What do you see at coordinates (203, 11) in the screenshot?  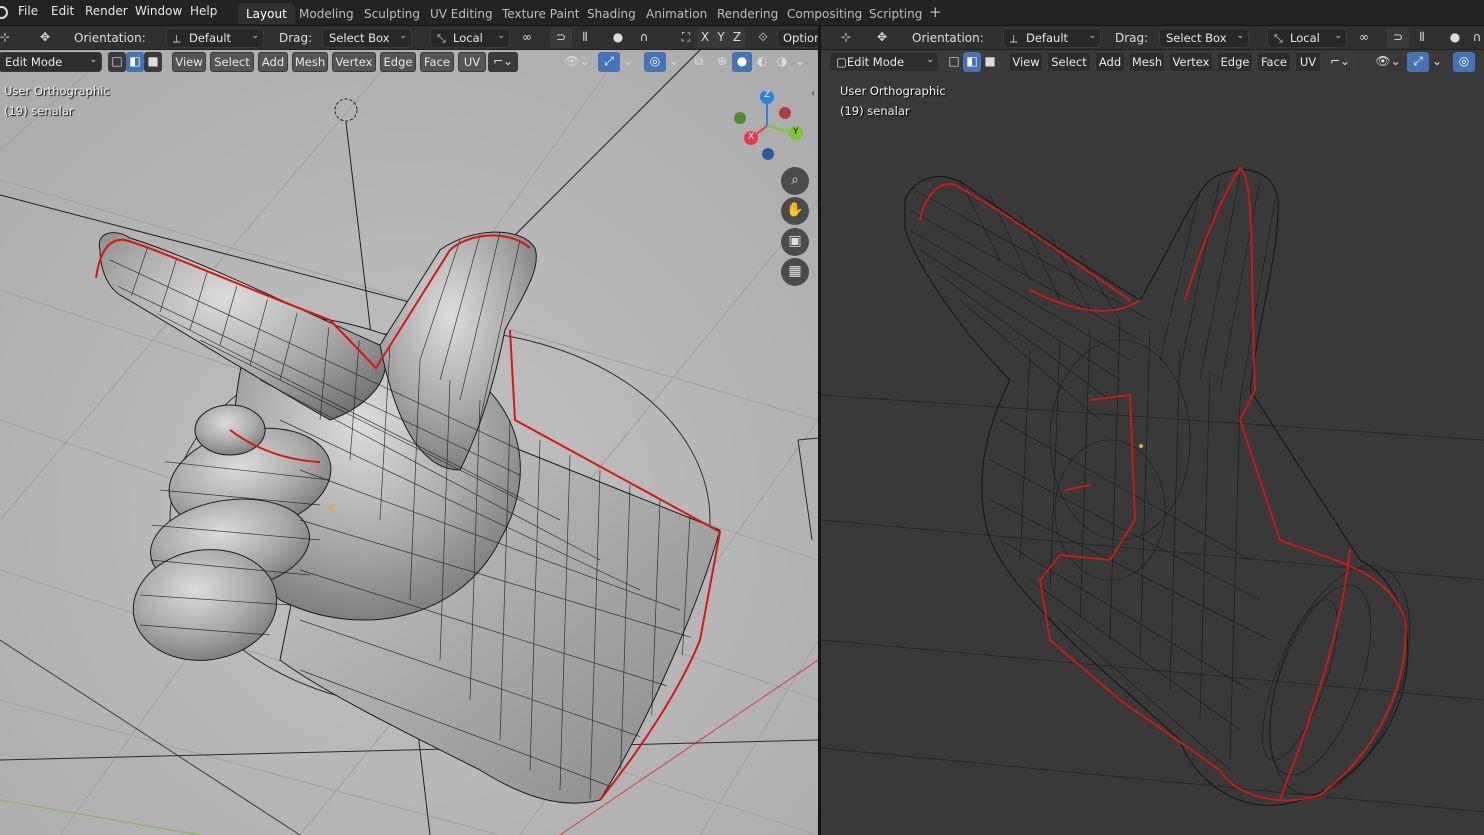 I see `menu-help: Help` at bounding box center [203, 11].